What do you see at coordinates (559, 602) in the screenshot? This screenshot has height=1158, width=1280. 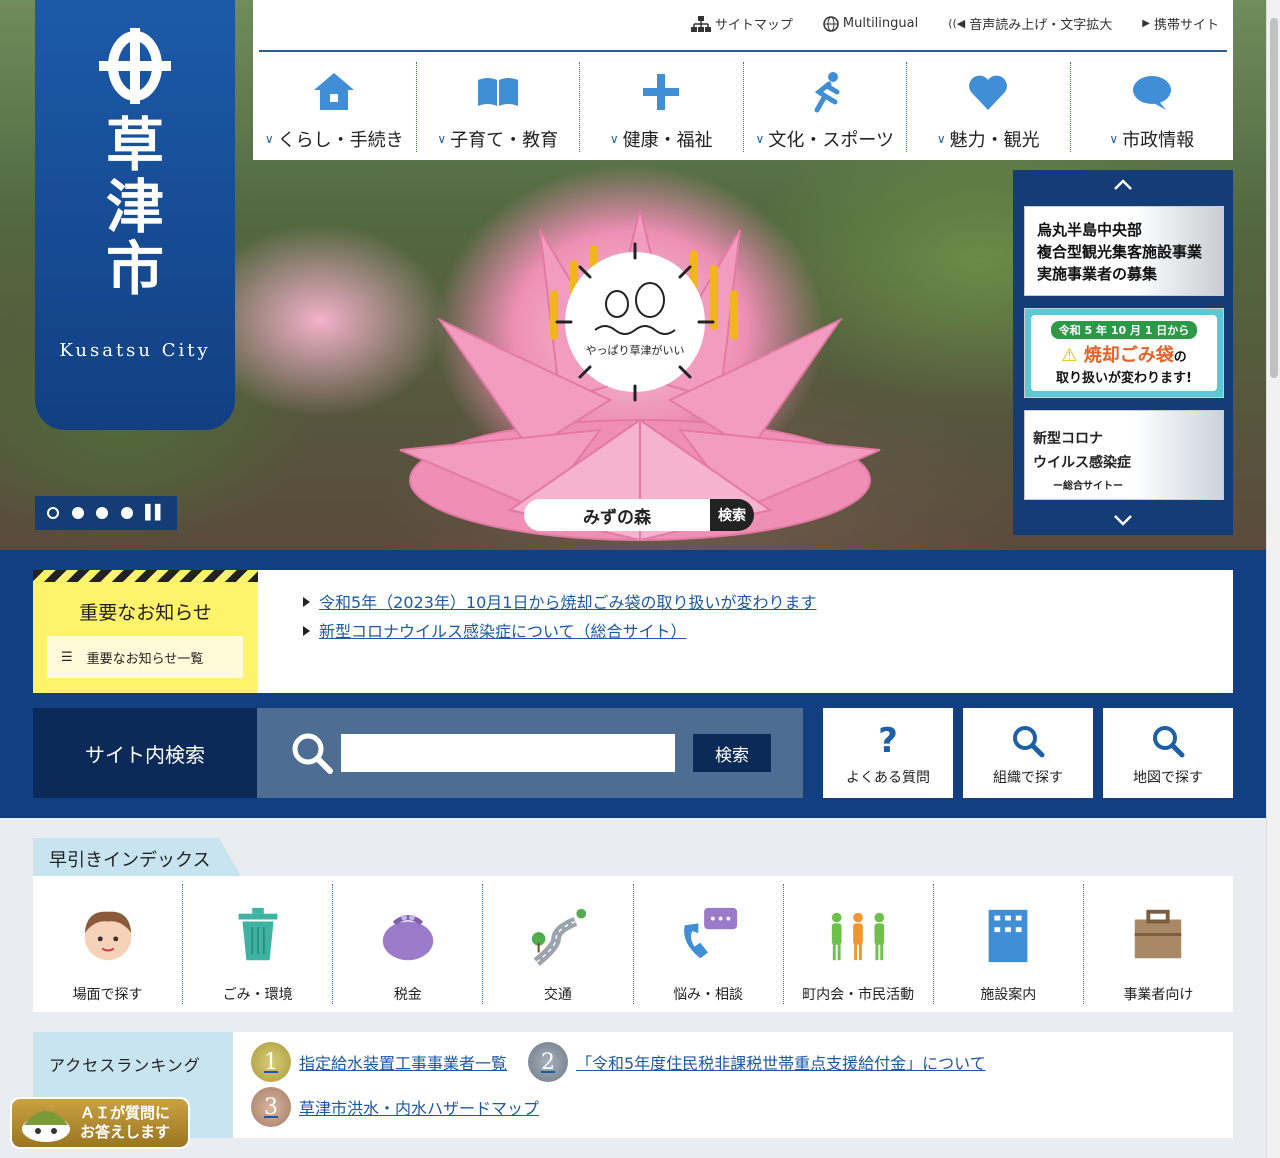 I see `notice-link: 令和5年（2023年）10月1日から焼却ごみ袋の取り扱いが変わります` at bounding box center [559, 602].